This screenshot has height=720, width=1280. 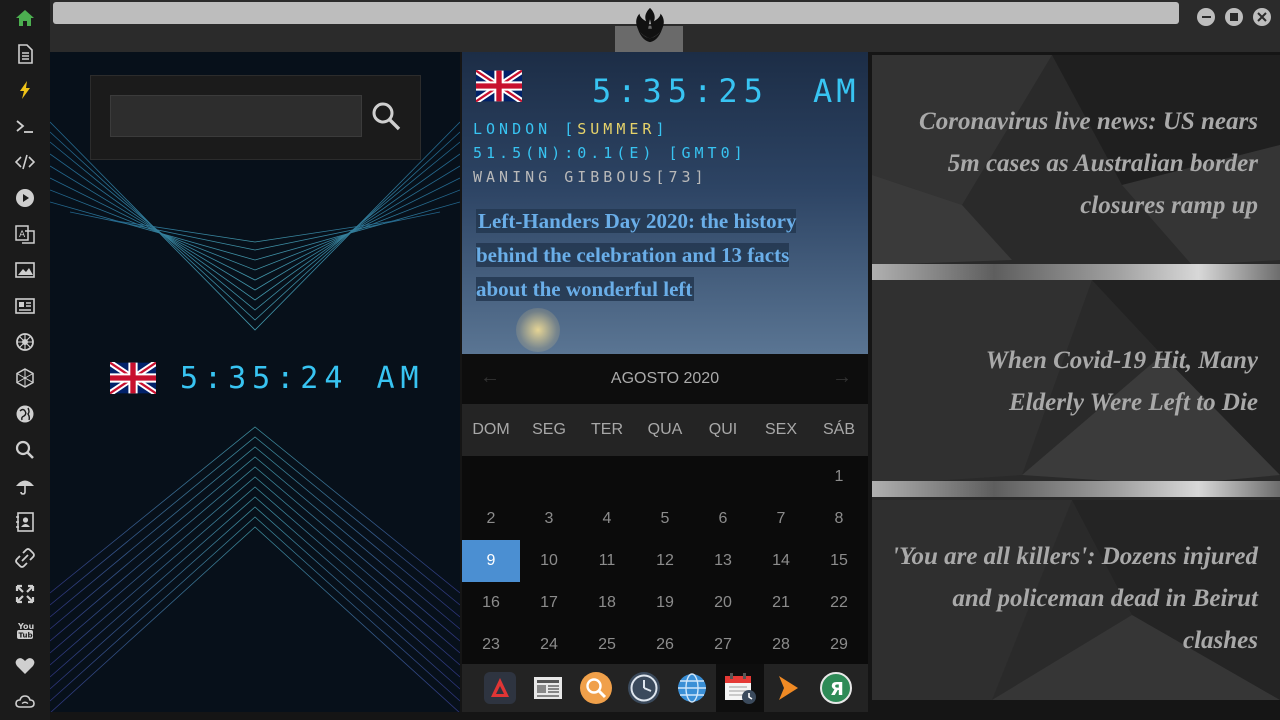 I want to click on dock-item-yandex: Я, so click(x=836, y=688).